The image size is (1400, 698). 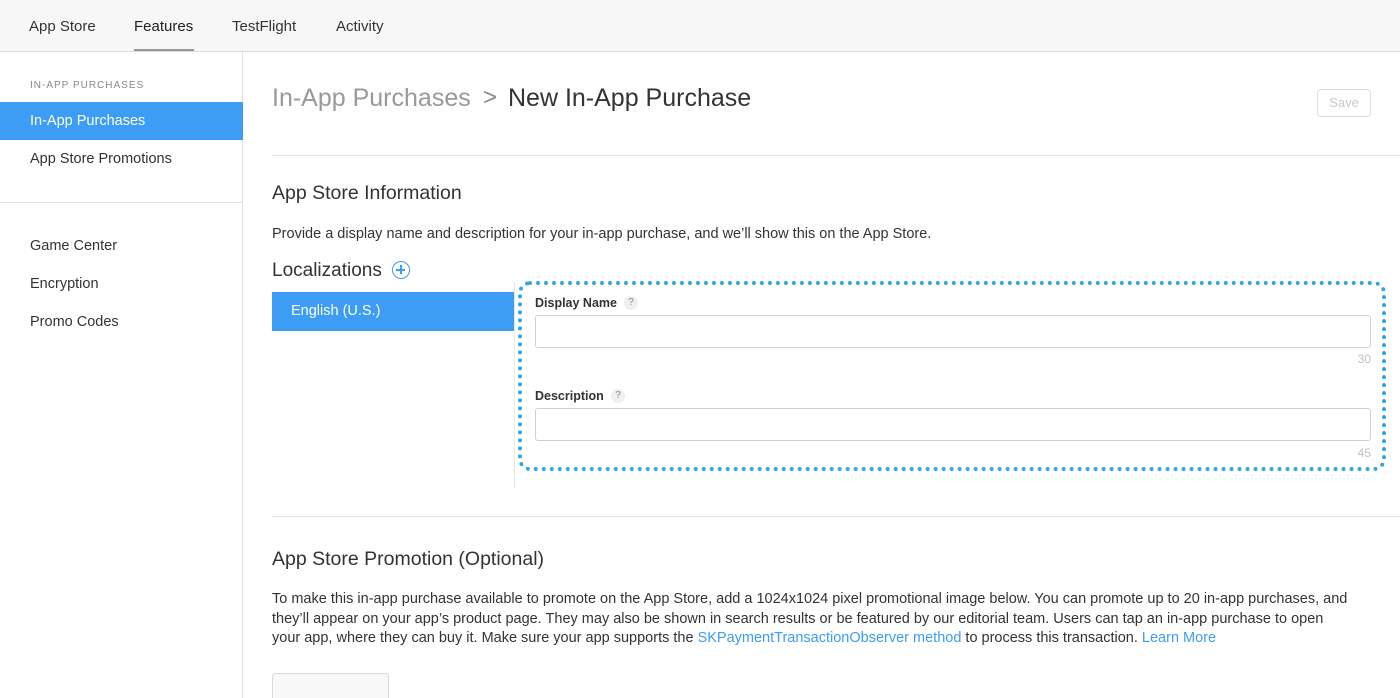 What do you see at coordinates (121, 202) in the screenshot?
I see `sidebar-divider` at bounding box center [121, 202].